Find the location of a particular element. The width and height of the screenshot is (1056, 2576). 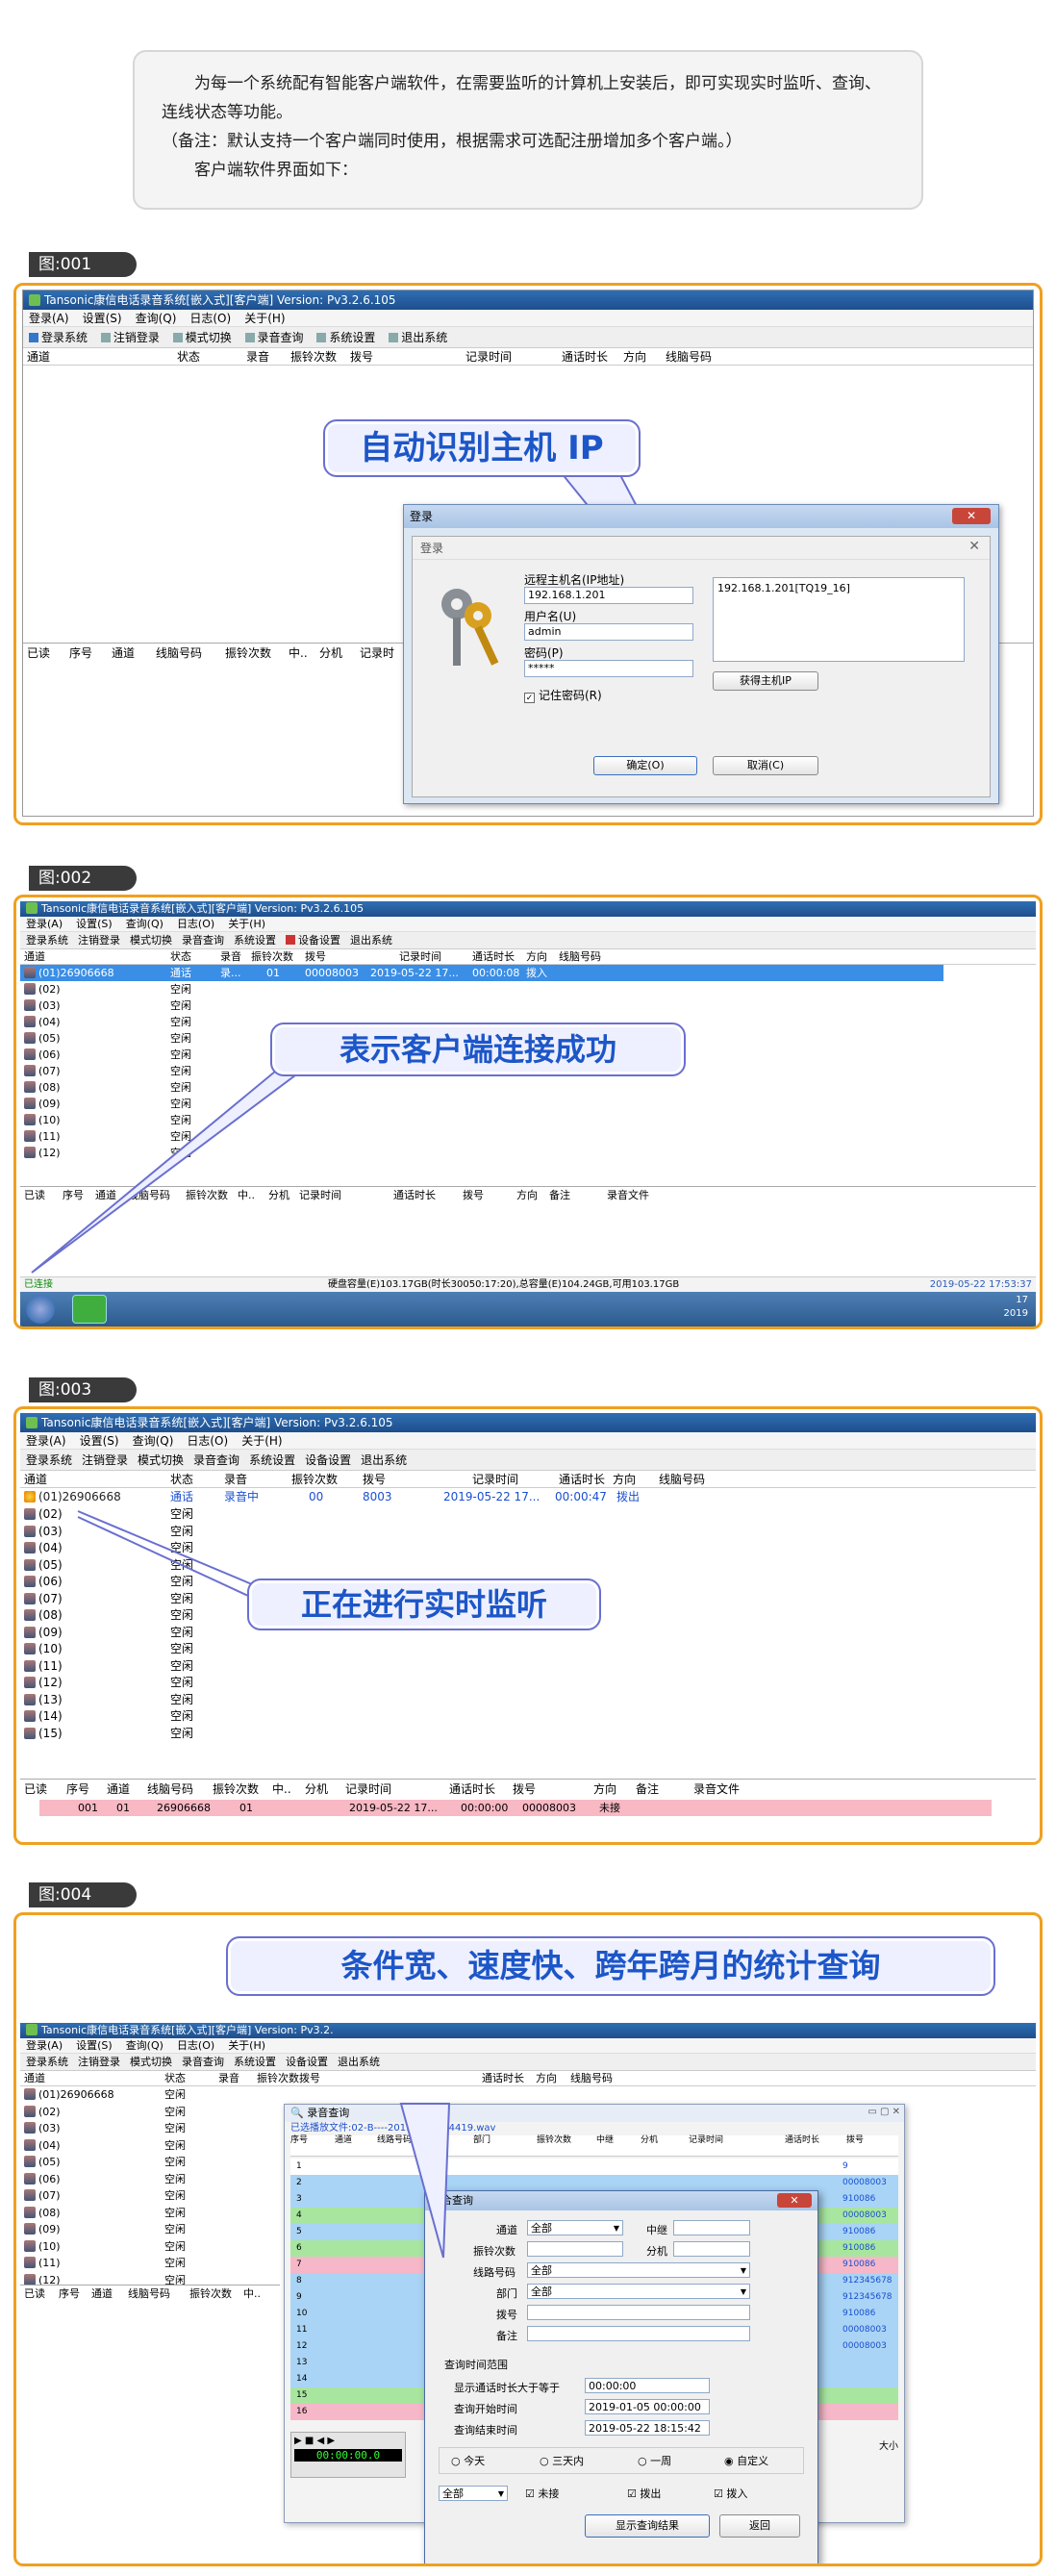

ok-button: 确定(O) is located at coordinates (645, 766).